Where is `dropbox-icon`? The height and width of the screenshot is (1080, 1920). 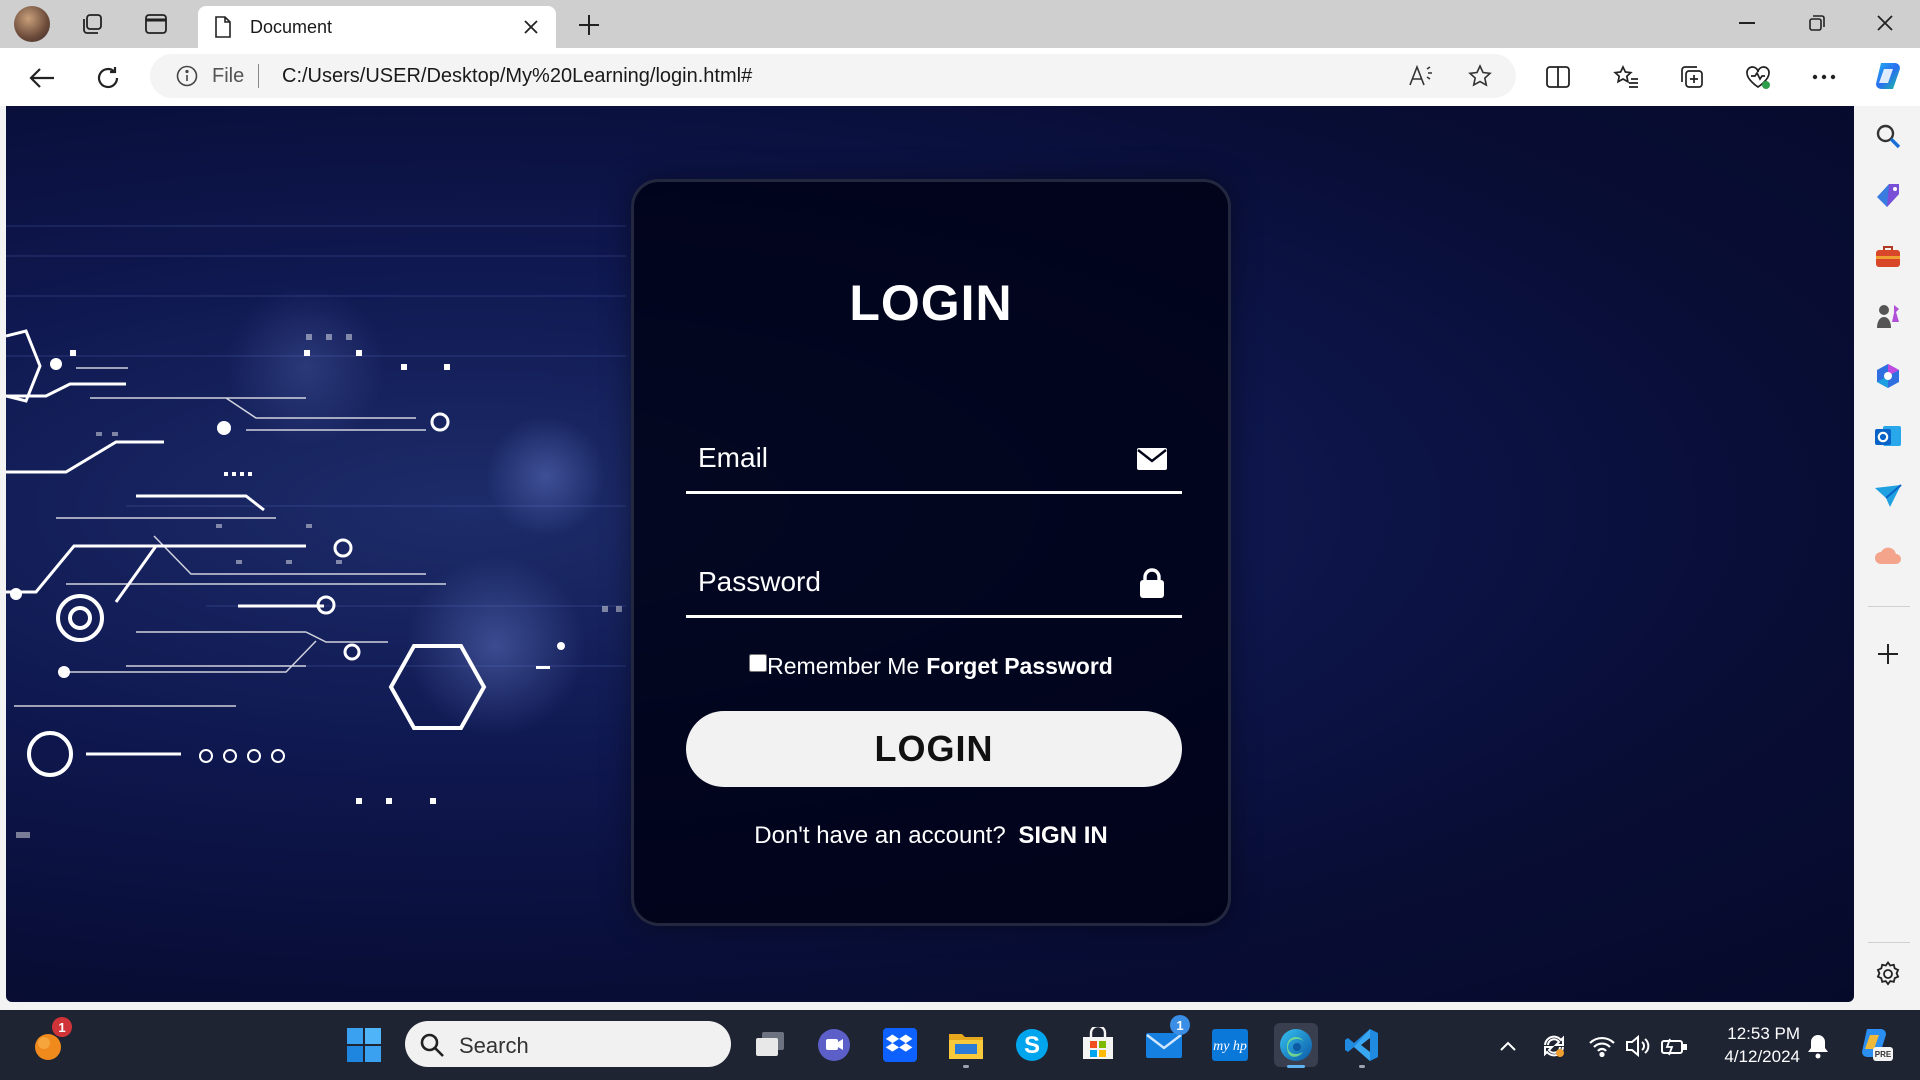 dropbox-icon is located at coordinates (900, 1045).